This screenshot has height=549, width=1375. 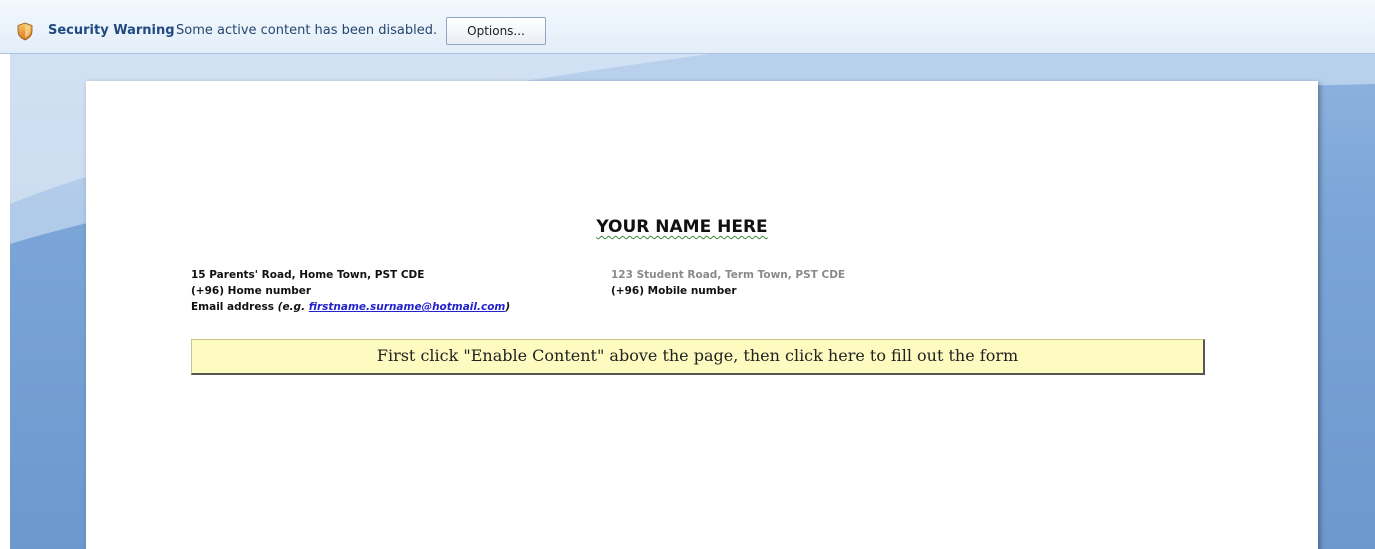 What do you see at coordinates (508, 307) in the screenshot?
I see `email-hint-suffix: )` at bounding box center [508, 307].